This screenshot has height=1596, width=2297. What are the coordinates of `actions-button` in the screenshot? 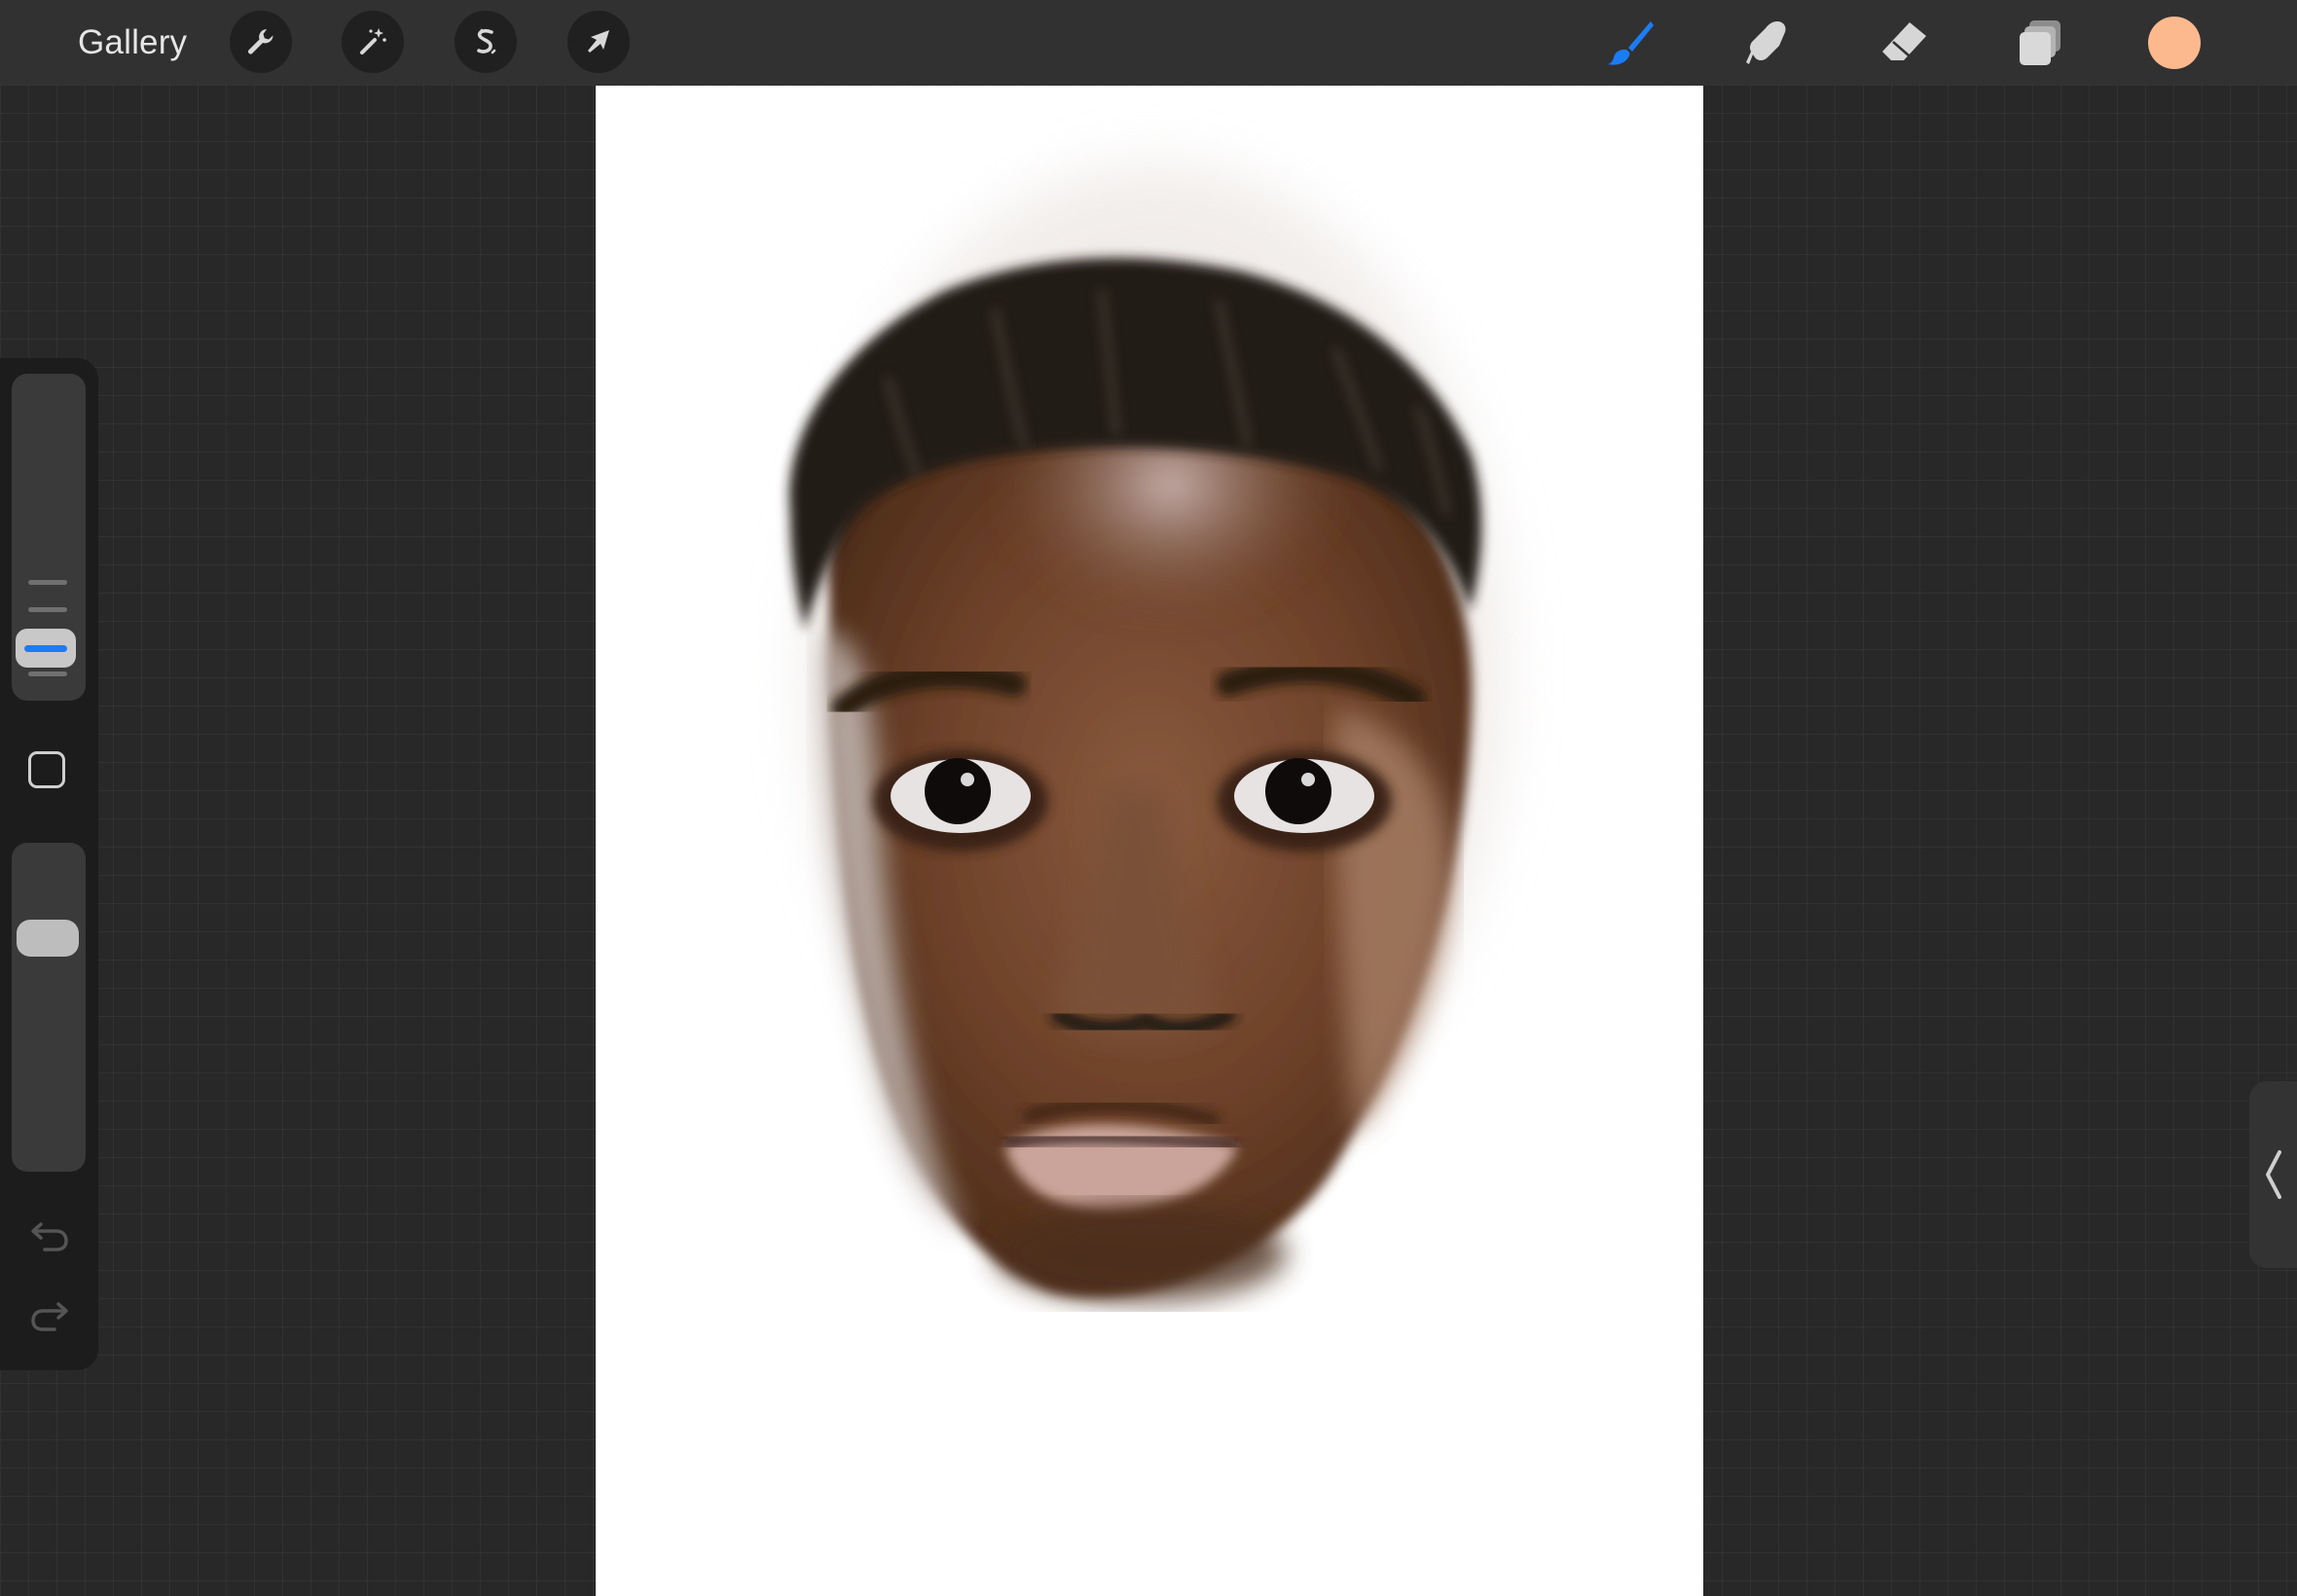 It's located at (261, 42).